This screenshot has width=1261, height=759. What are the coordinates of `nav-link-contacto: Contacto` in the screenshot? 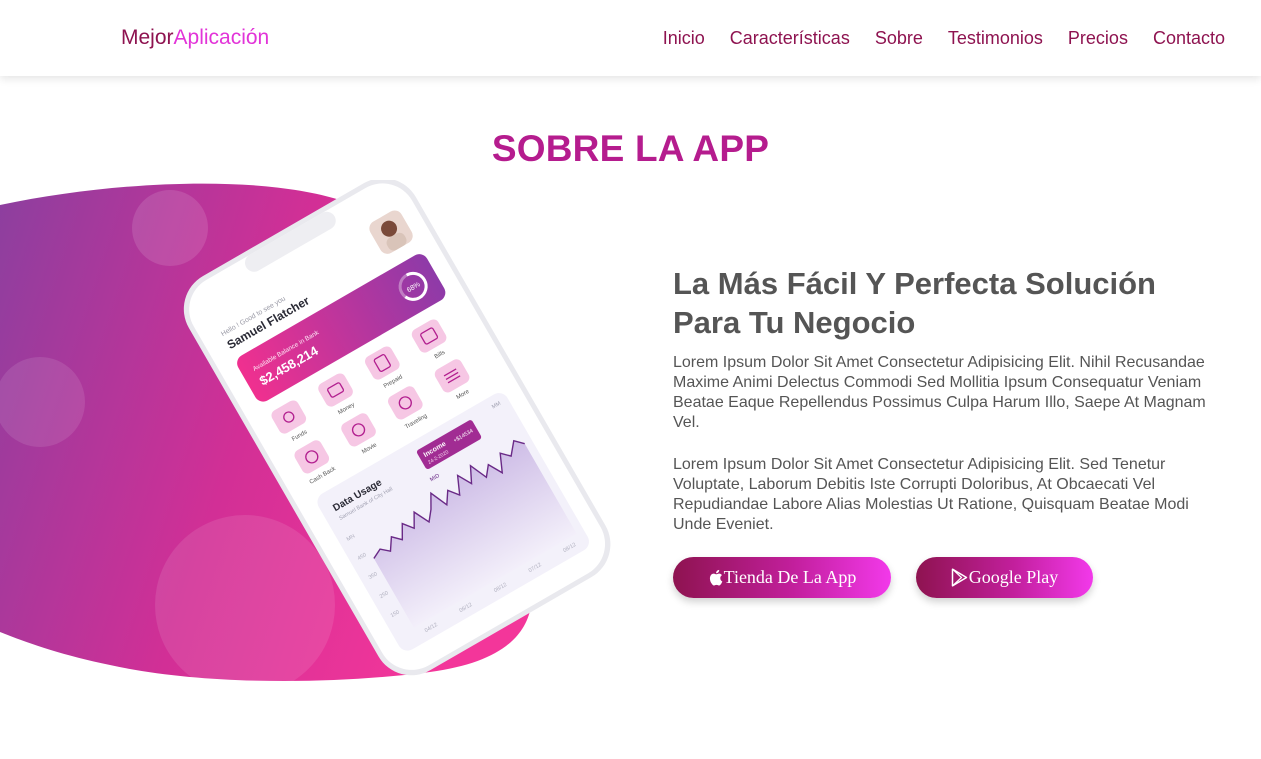 It's located at (1189, 38).